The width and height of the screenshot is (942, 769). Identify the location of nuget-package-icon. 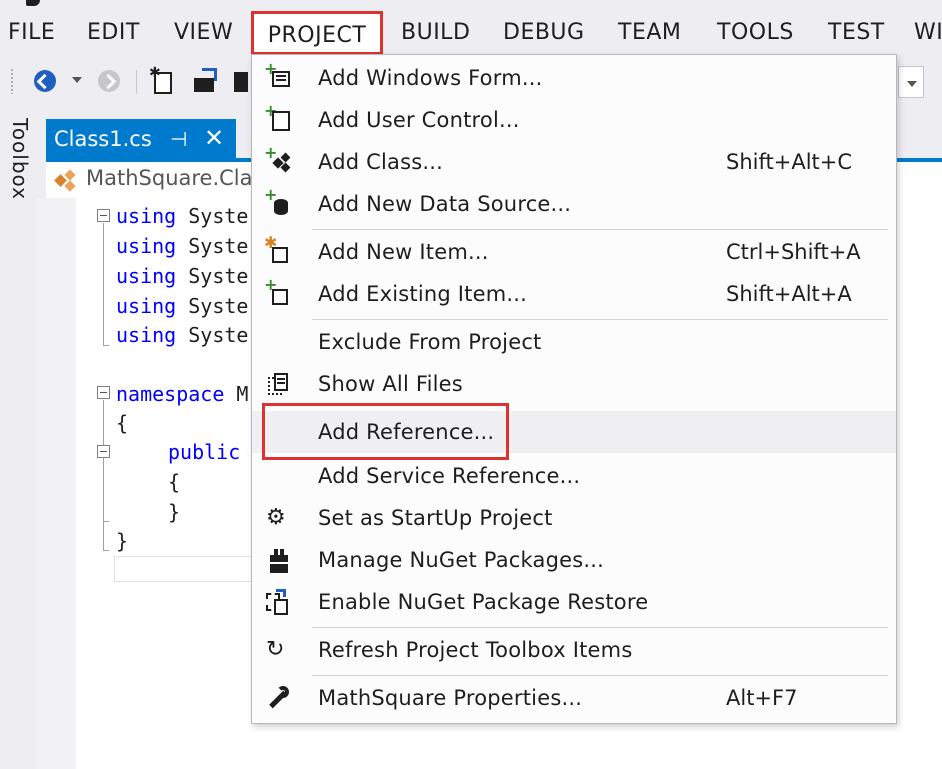
(278, 560).